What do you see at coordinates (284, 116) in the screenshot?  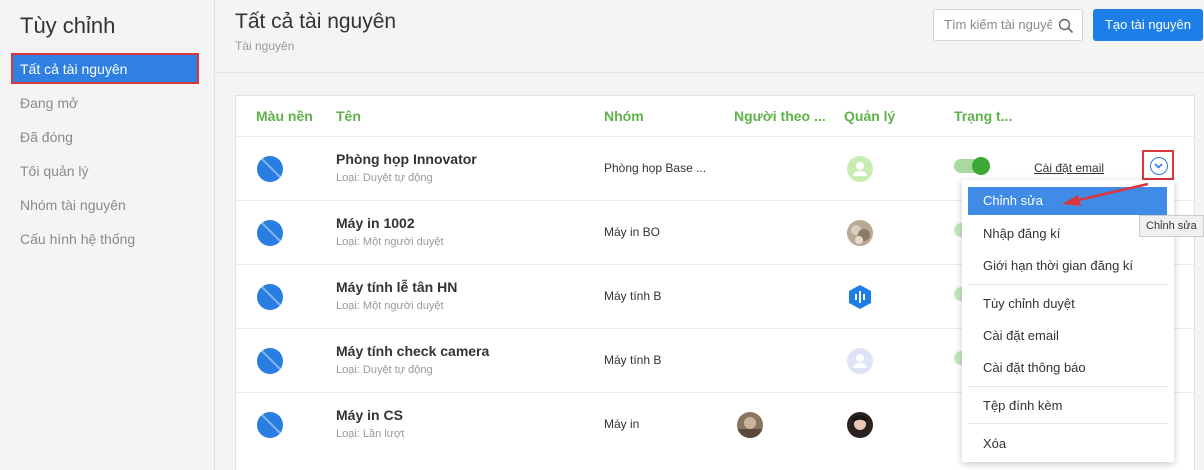 I see `column-header-color: Màu nền` at bounding box center [284, 116].